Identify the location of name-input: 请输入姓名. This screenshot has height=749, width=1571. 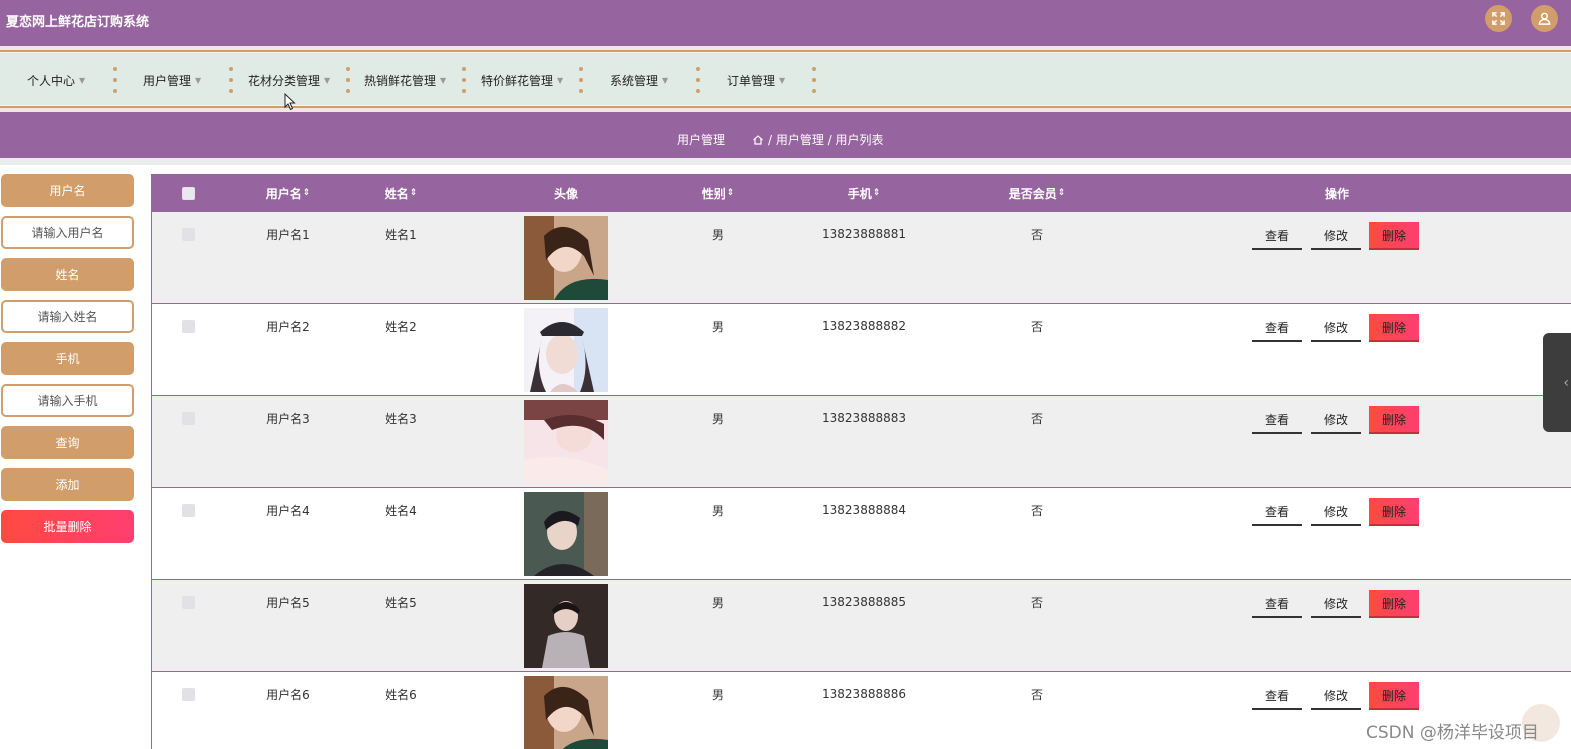
(67, 316).